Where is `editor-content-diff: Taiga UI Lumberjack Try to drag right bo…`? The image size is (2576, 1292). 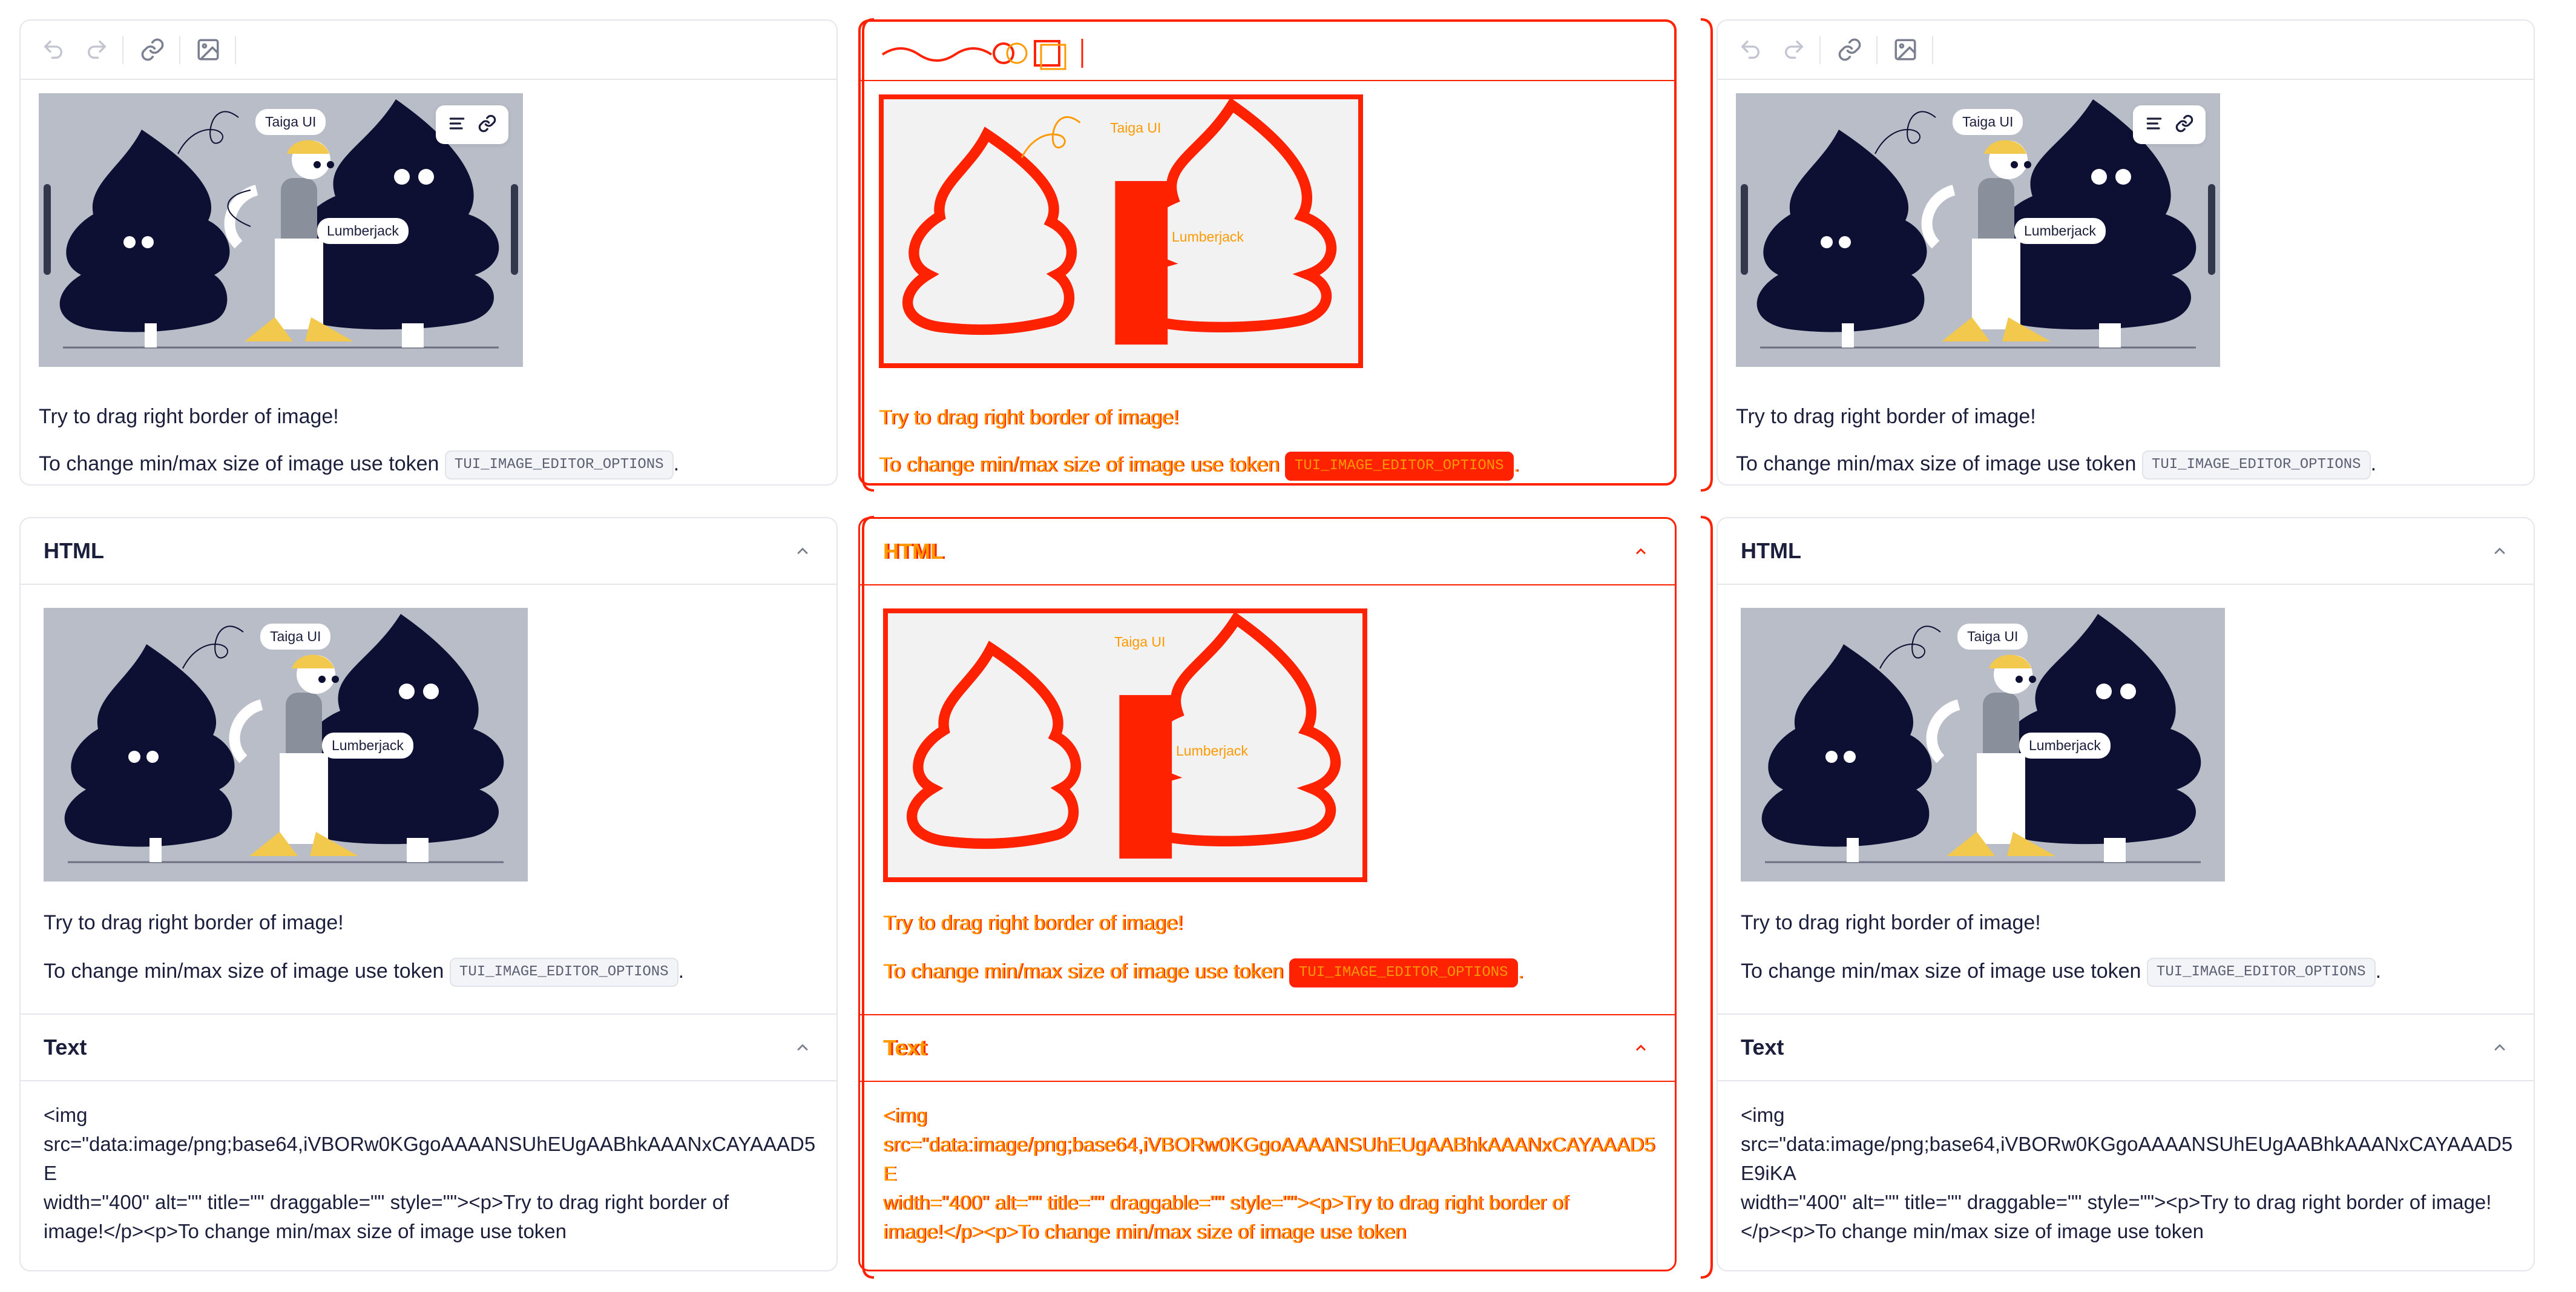 editor-content-diff: Taiga UI Lumberjack Try to drag right bo… is located at coordinates (1270, 287).